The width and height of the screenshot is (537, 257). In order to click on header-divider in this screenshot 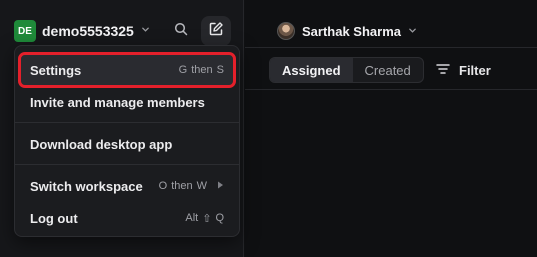, I will do `click(391, 47)`.